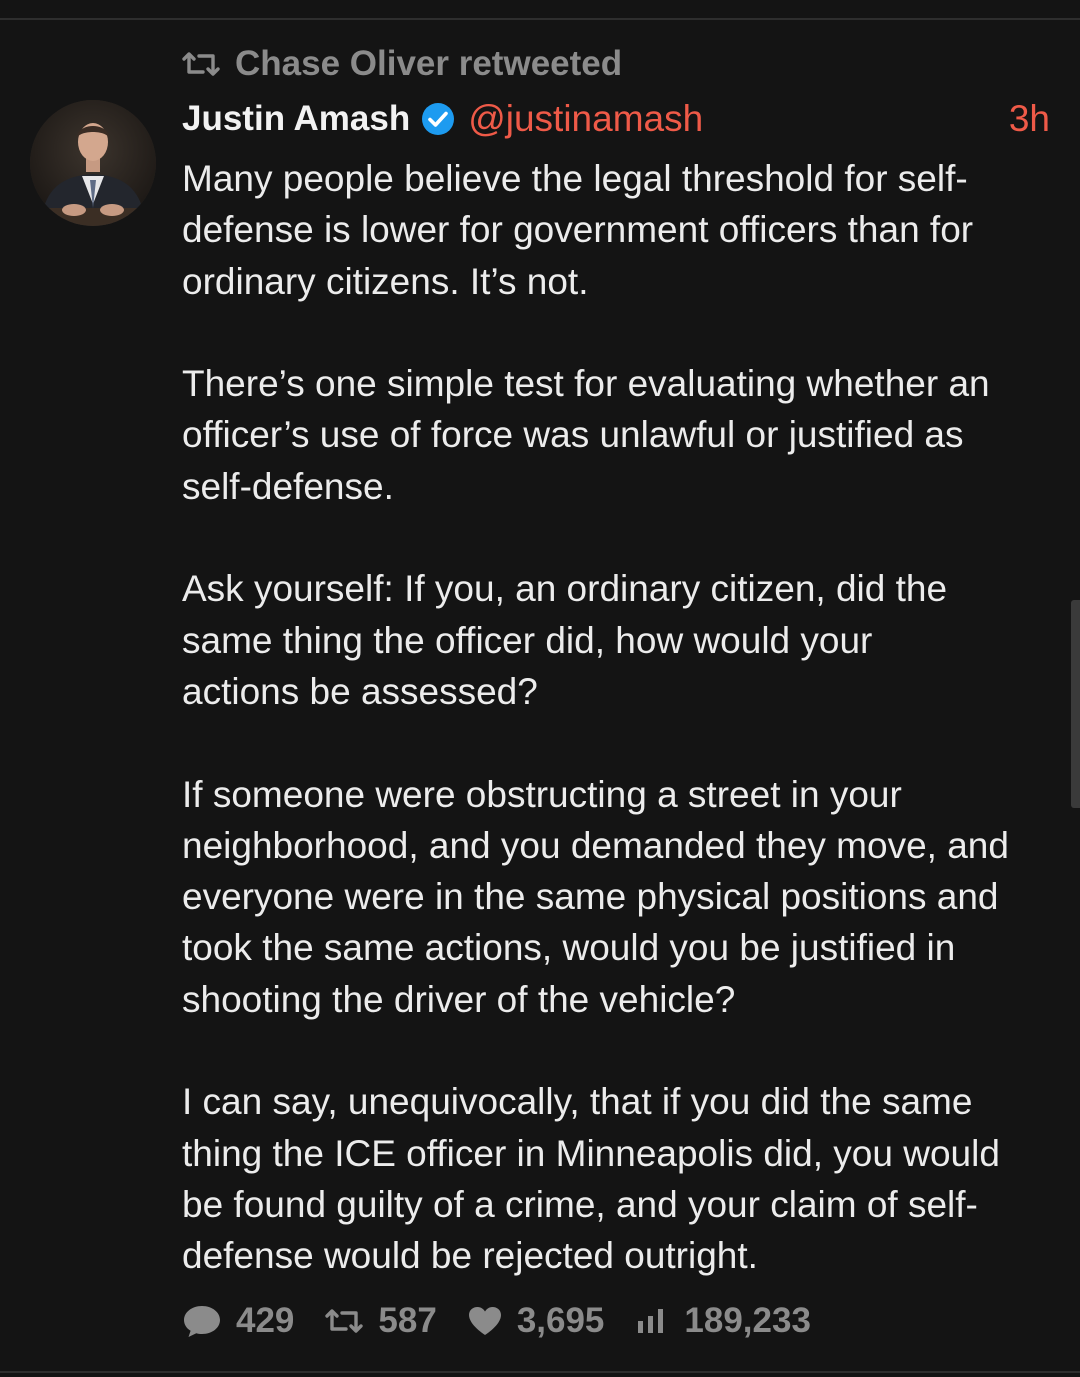  I want to click on verified-badge-icon, so click(438, 119).